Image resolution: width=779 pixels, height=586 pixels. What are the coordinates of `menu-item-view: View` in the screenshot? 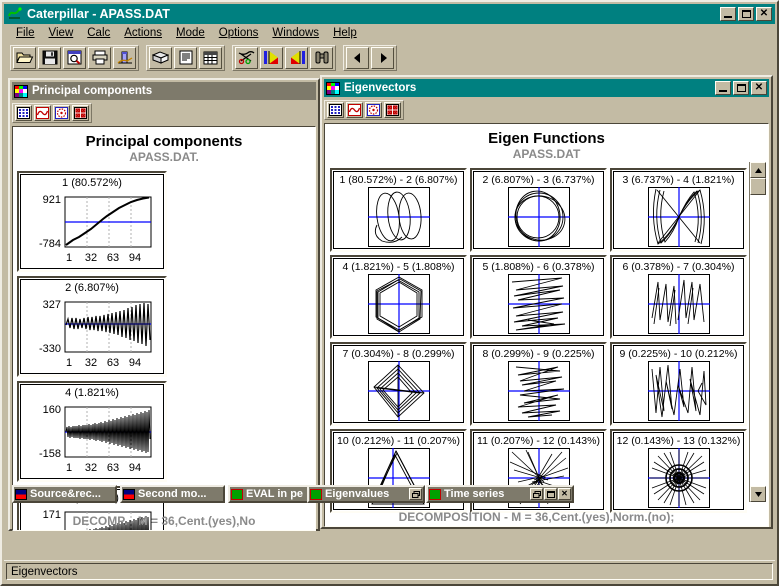 It's located at (61, 33).